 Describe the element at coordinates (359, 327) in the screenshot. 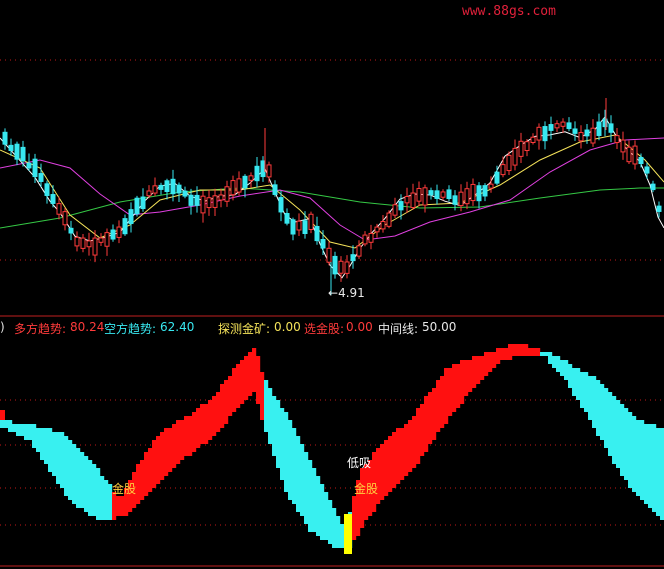

I see `legend-select-value: 0.00` at that location.